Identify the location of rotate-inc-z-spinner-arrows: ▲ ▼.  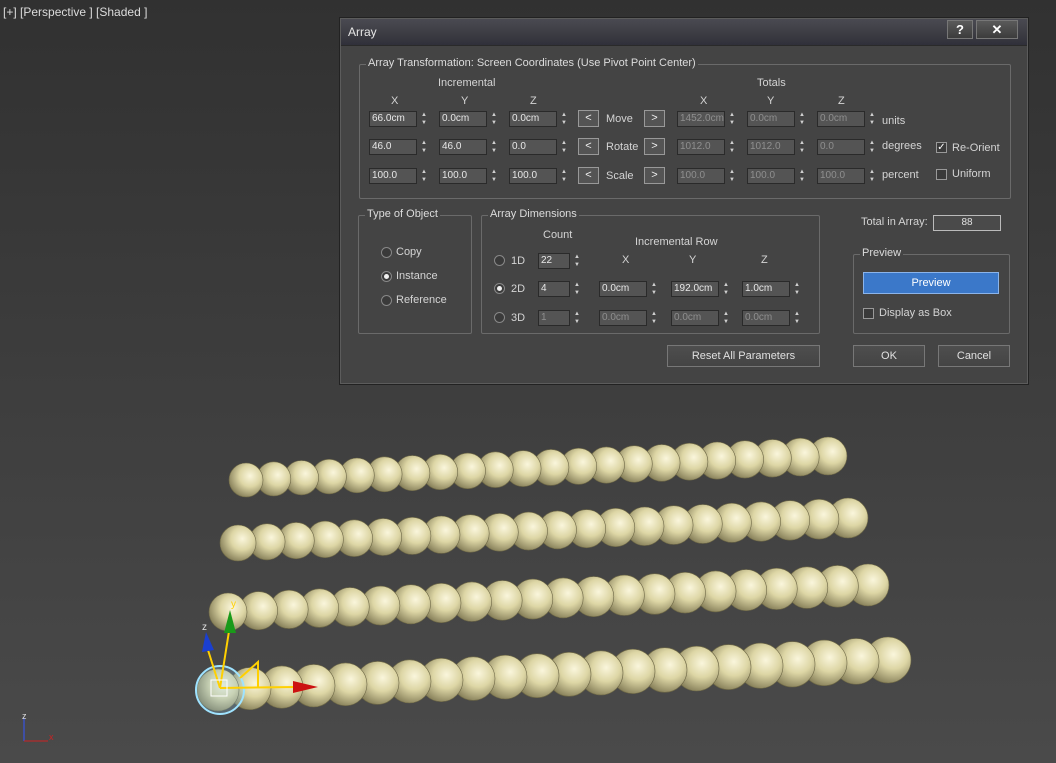
(564, 147).